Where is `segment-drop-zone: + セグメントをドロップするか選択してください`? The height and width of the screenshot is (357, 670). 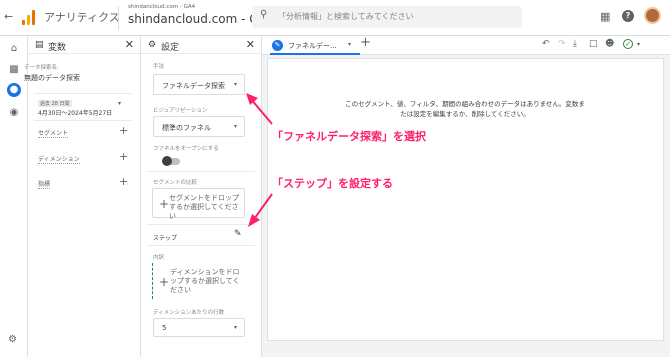
segment-drop-zone: + セグメントをドロップするか選択してください is located at coordinates (198, 204).